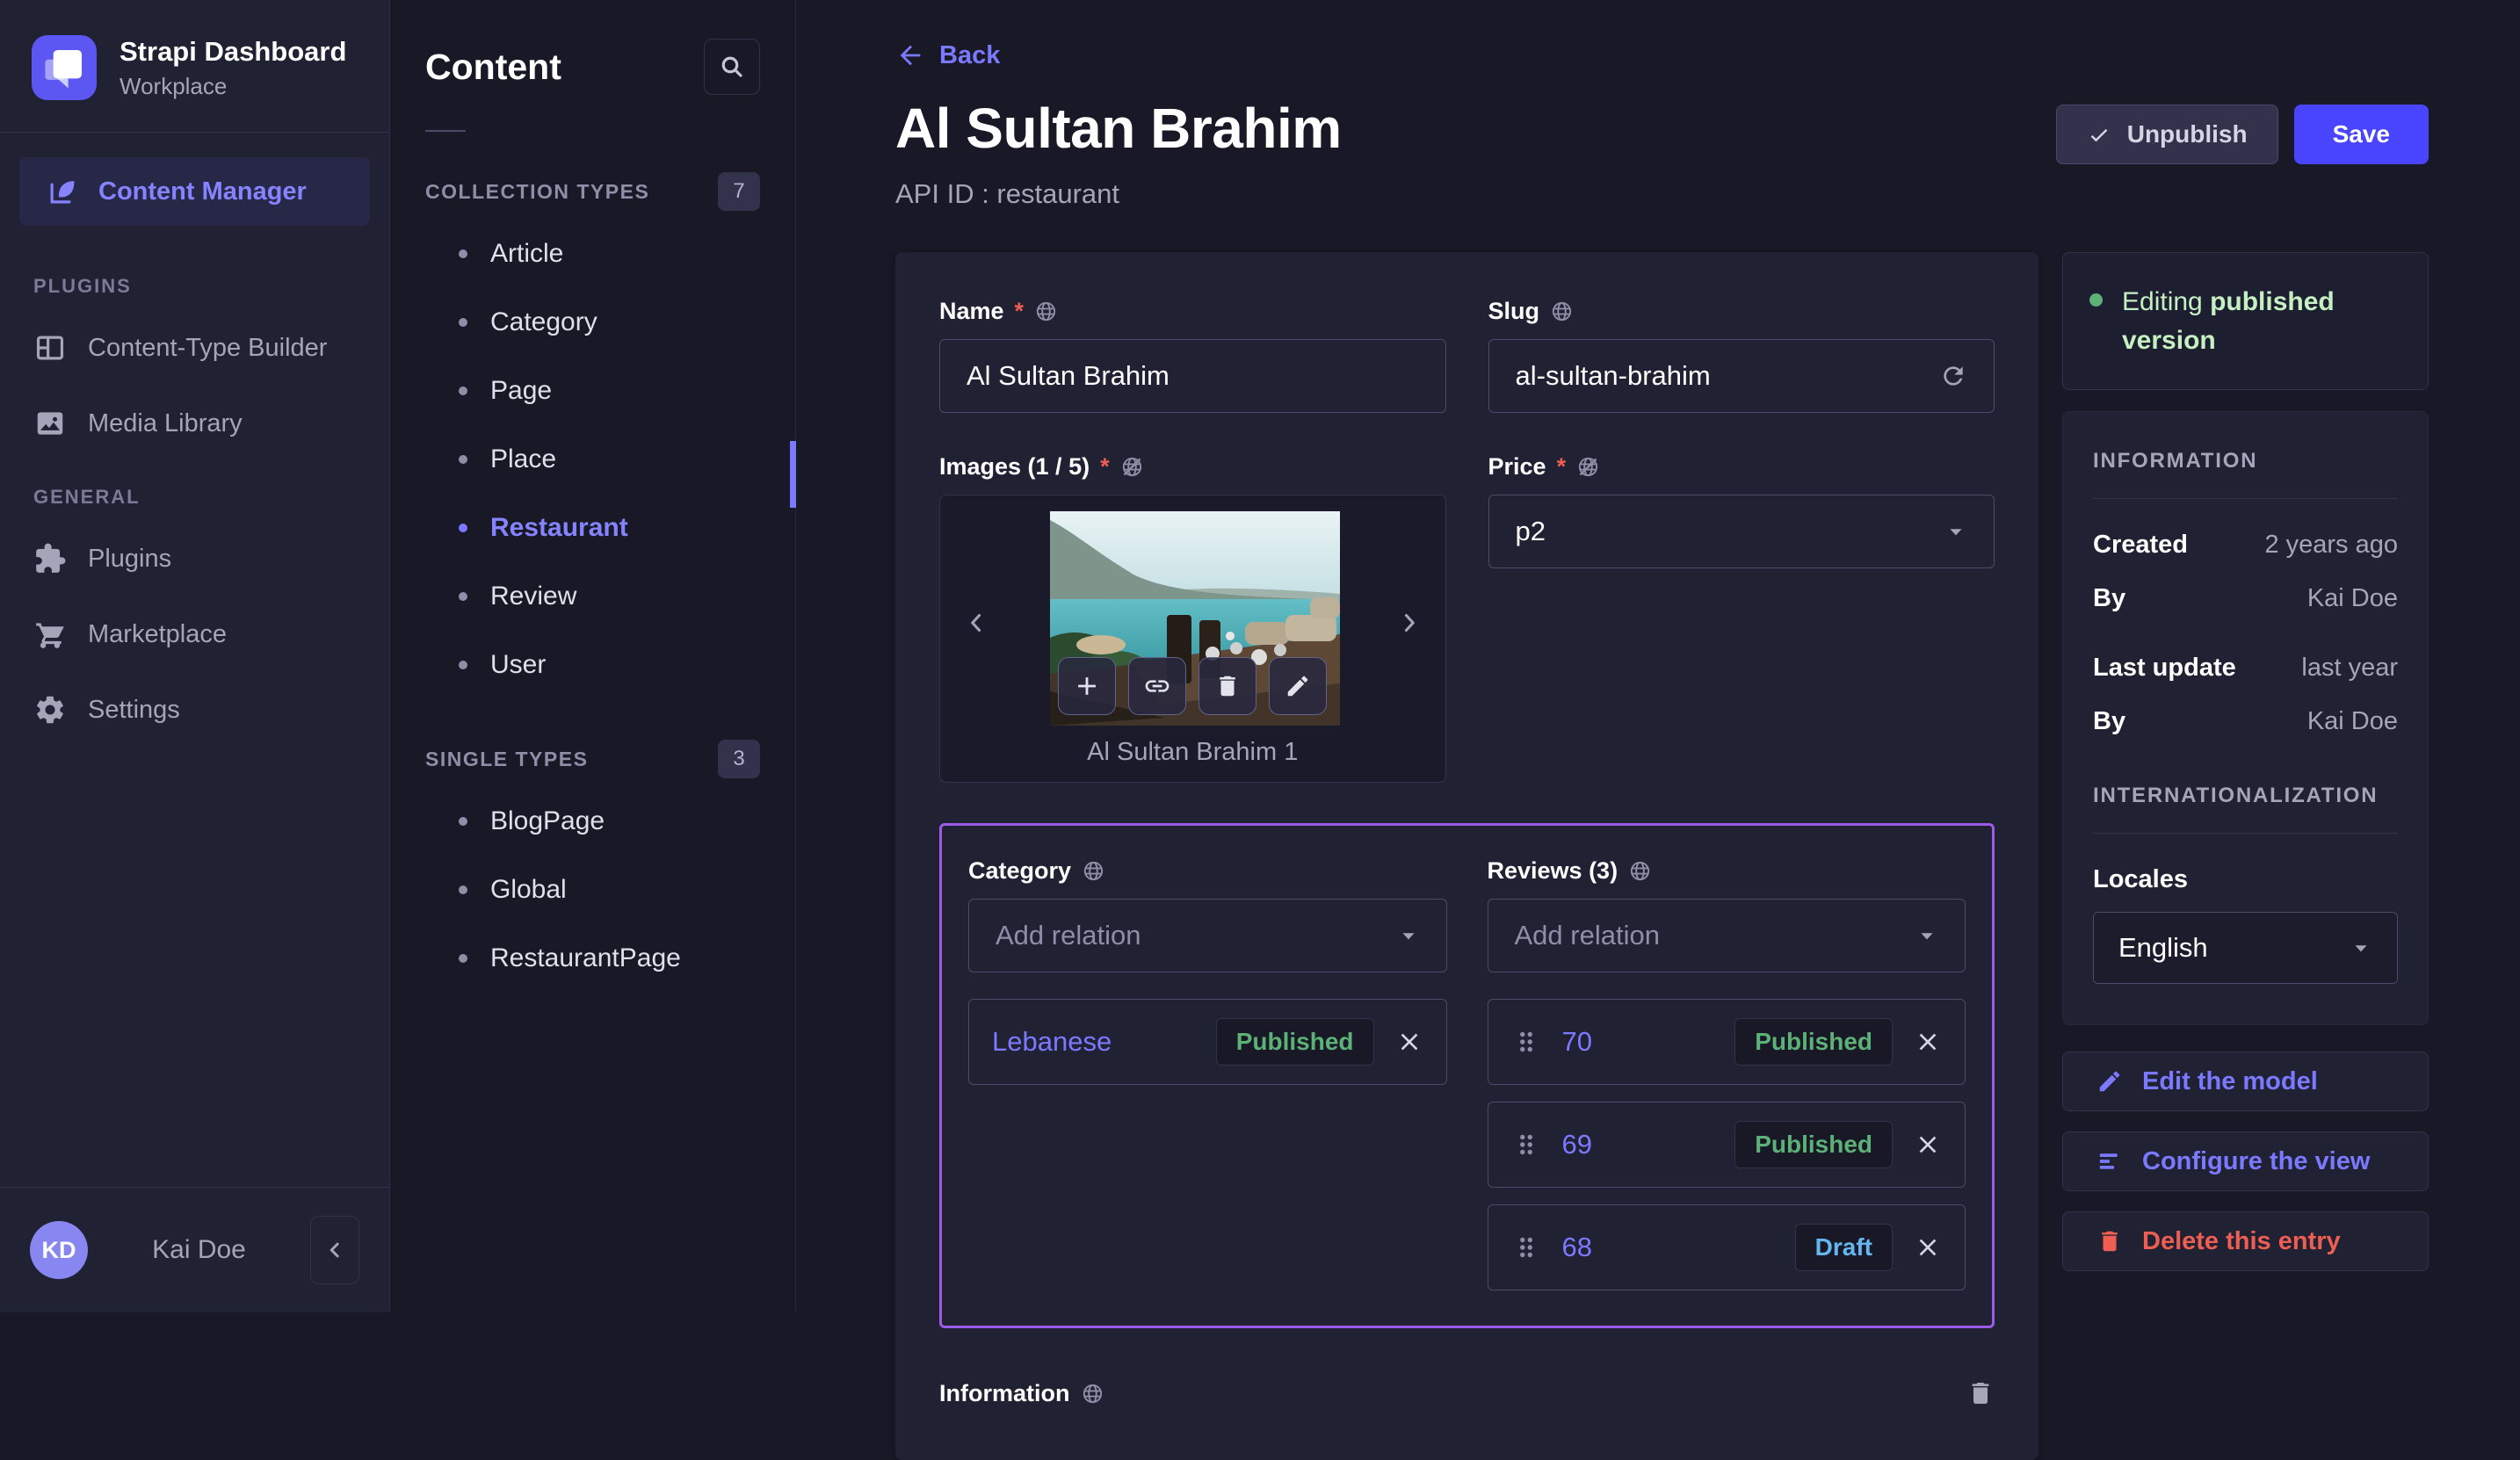 The height and width of the screenshot is (1460, 2520). What do you see at coordinates (592, 528) in the screenshot?
I see `subnav-item-restaurant: Restaurant` at bounding box center [592, 528].